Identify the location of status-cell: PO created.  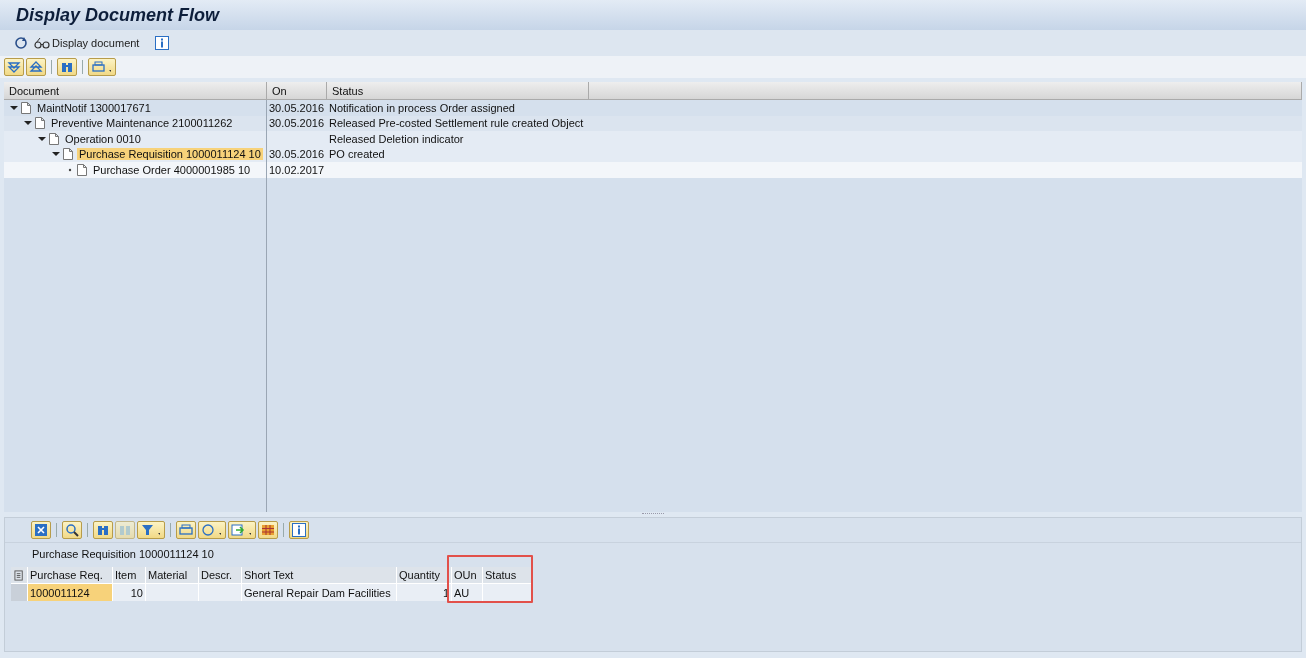
(357, 154).